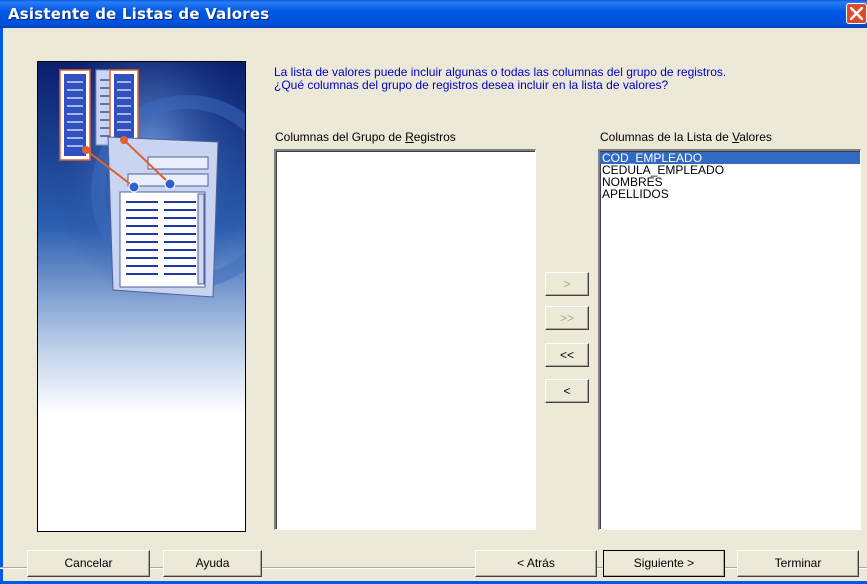 The image size is (867, 584). I want to click on back-button: < Atrás, so click(536, 563).